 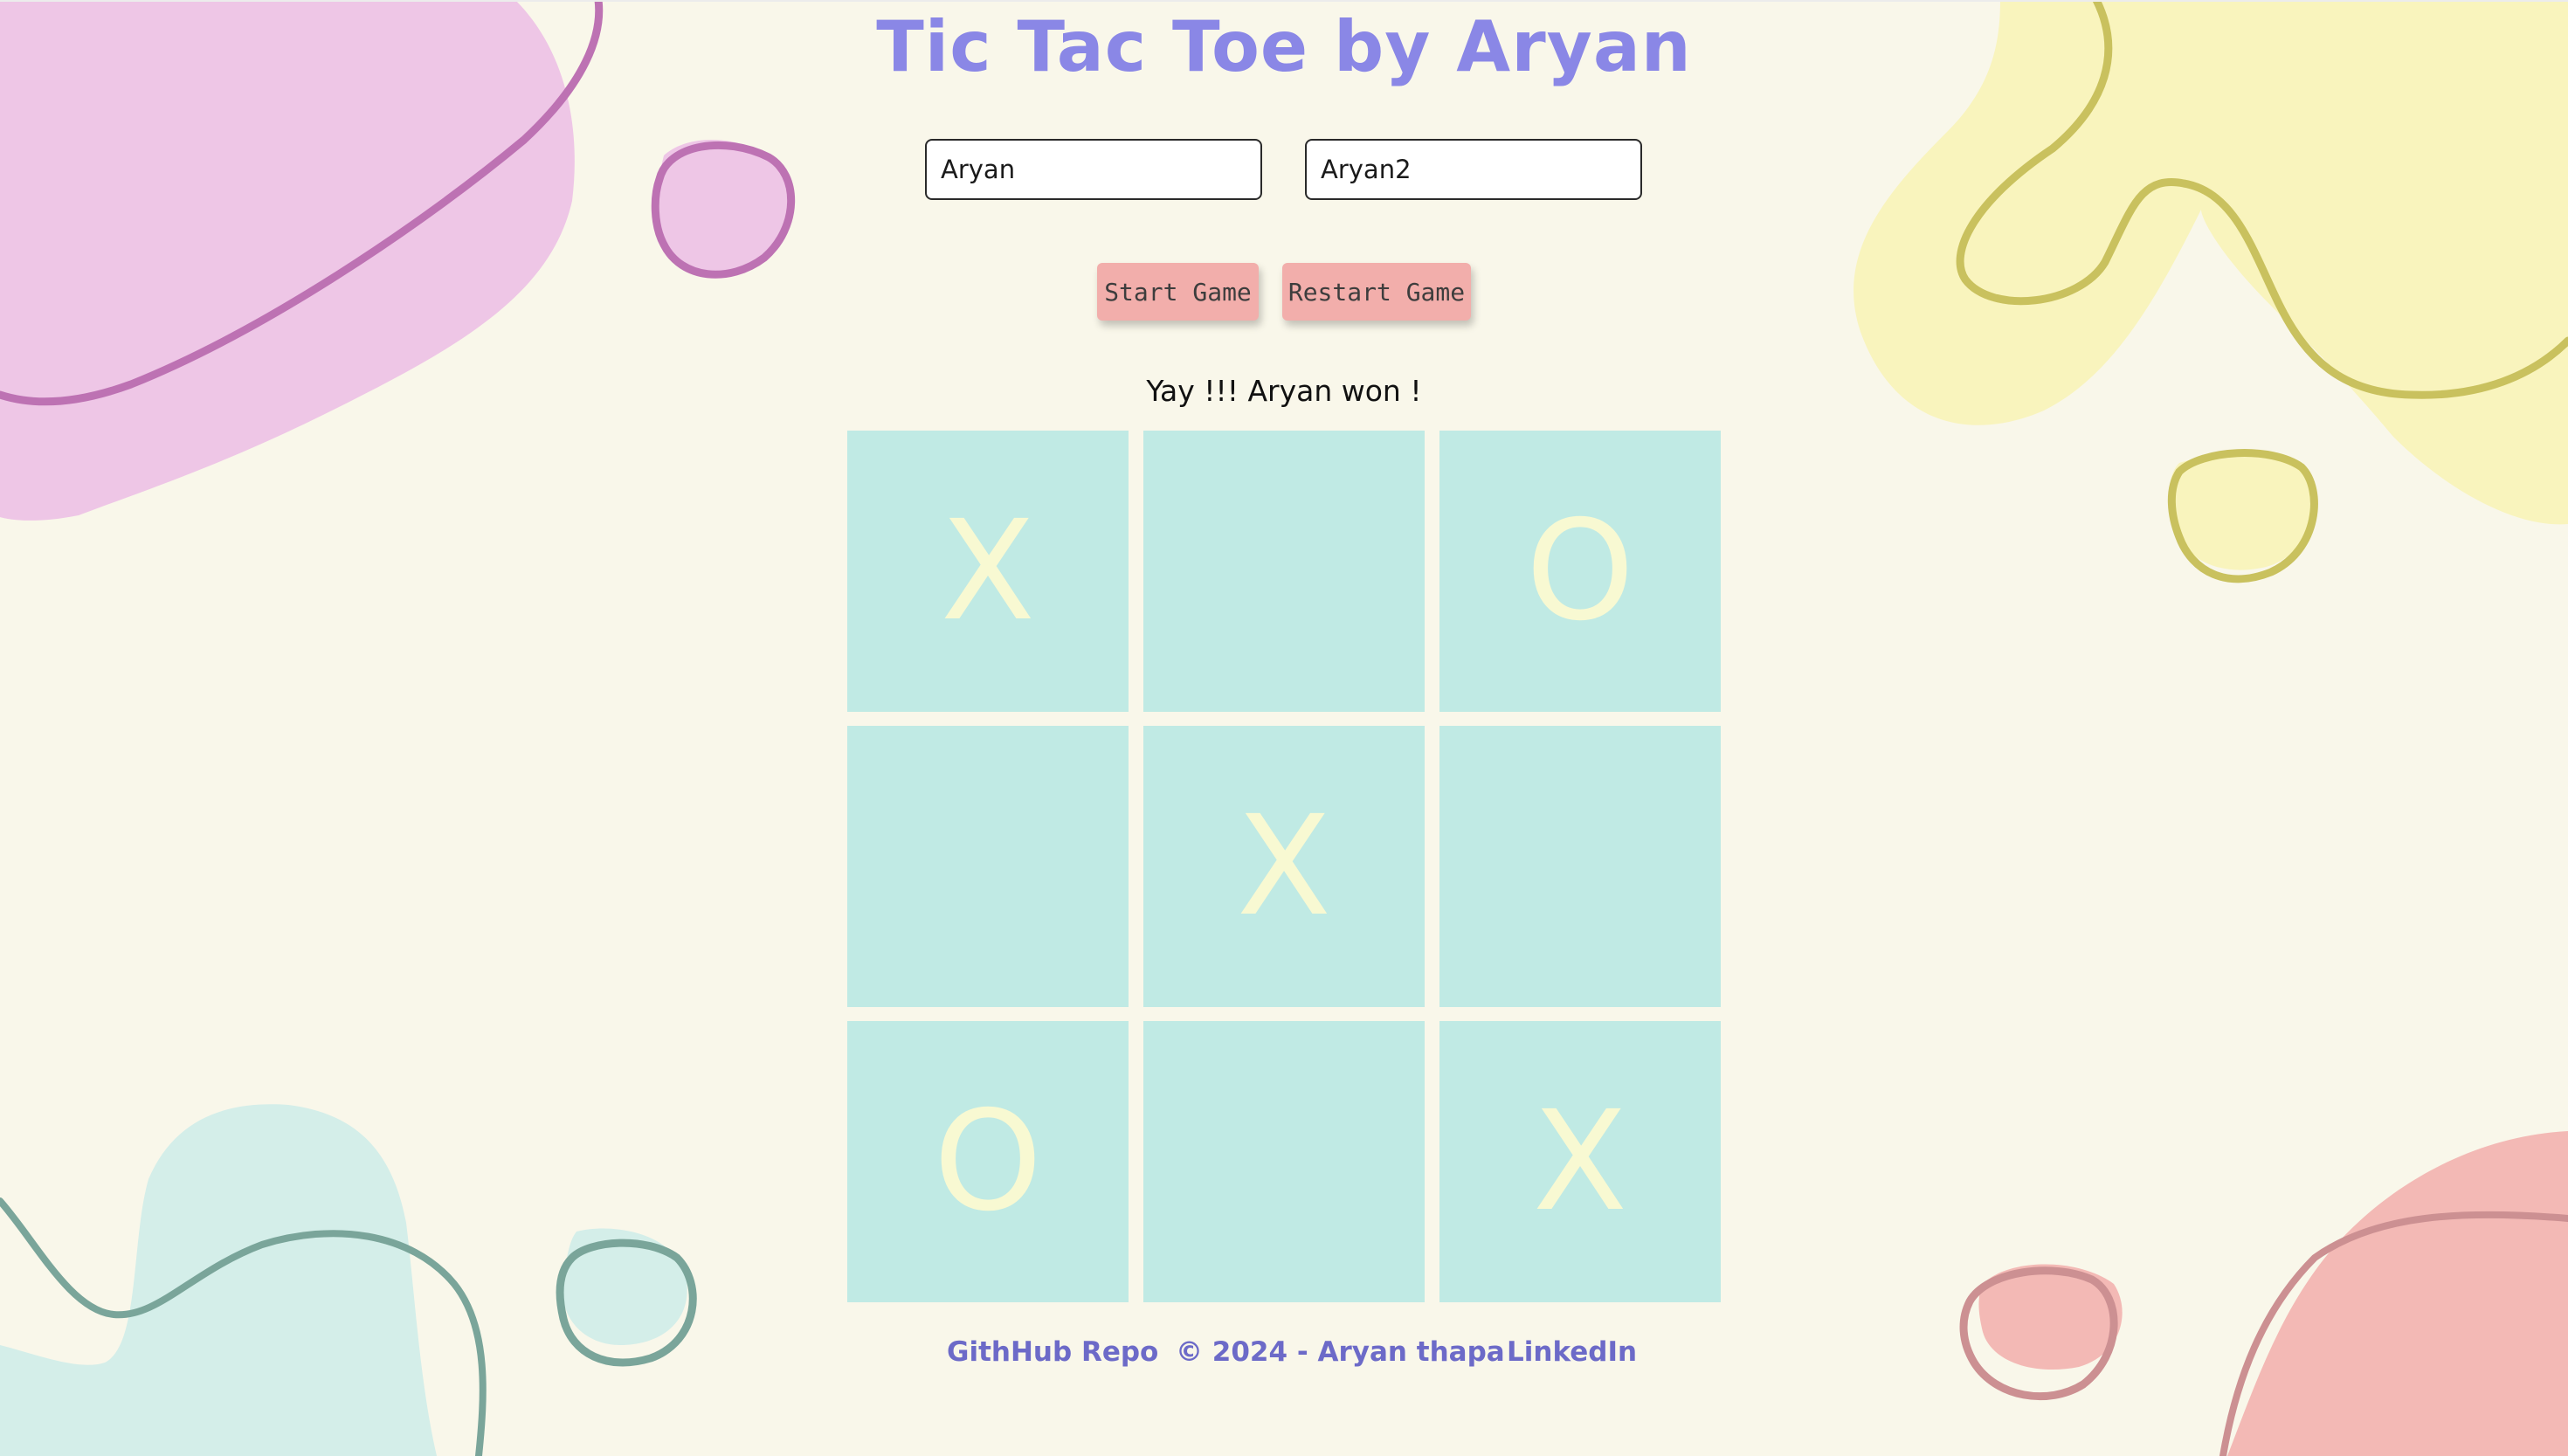 What do you see at coordinates (1178, 292) in the screenshot?
I see `start-game-button: Start Game` at bounding box center [1178, 292].